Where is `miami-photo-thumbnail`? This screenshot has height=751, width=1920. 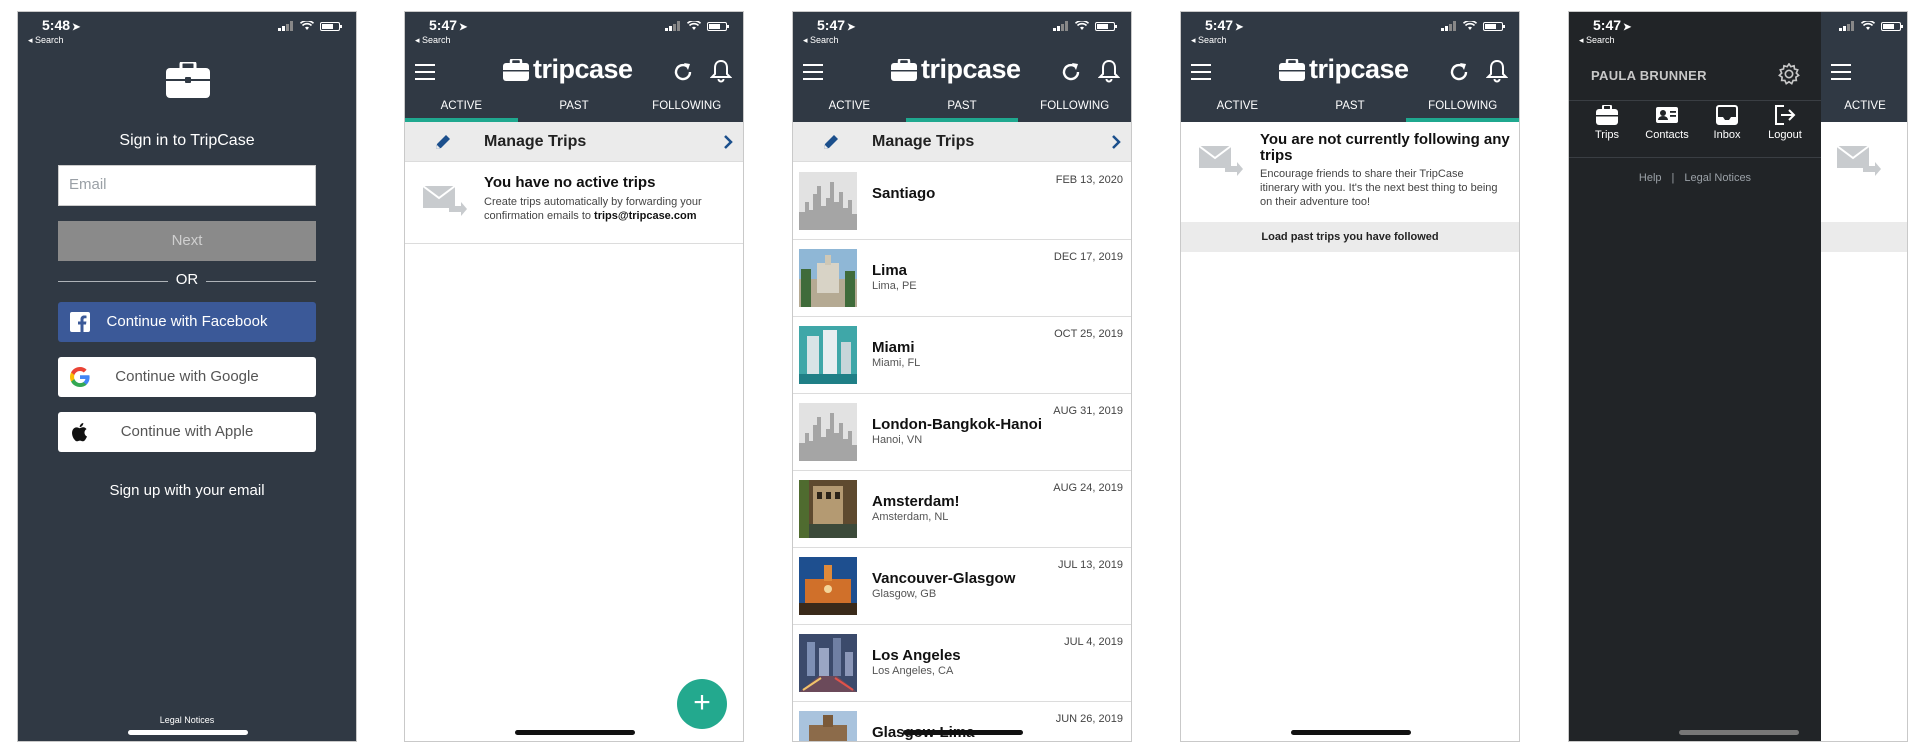
miami-photo-thumbnail is located at coordinates (828, 355).